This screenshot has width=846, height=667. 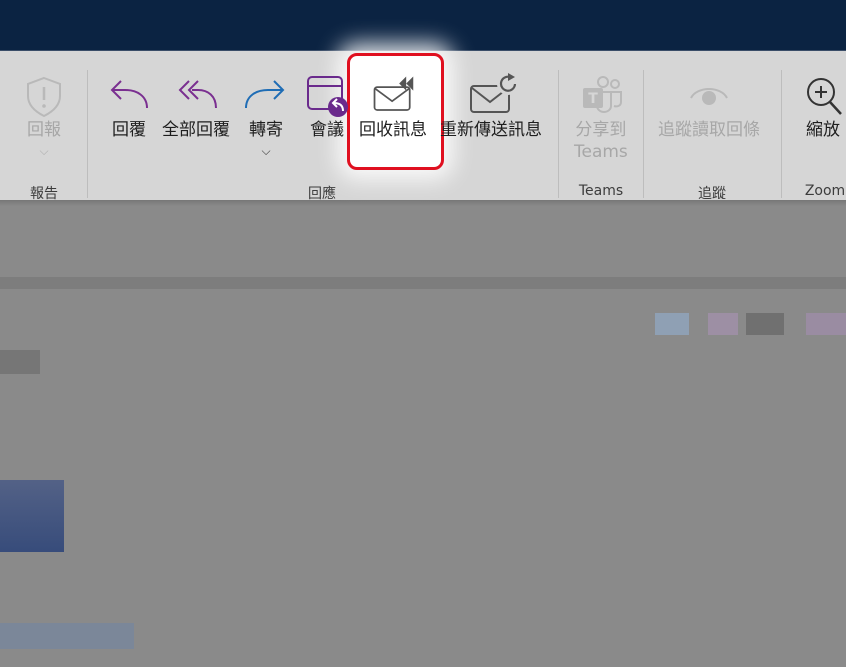 What do you see at coordinates (709, 130) in the screenshot?
I see `track-read-receipt-label: 追蹤讀取回條` at bounding box center [709, 130].